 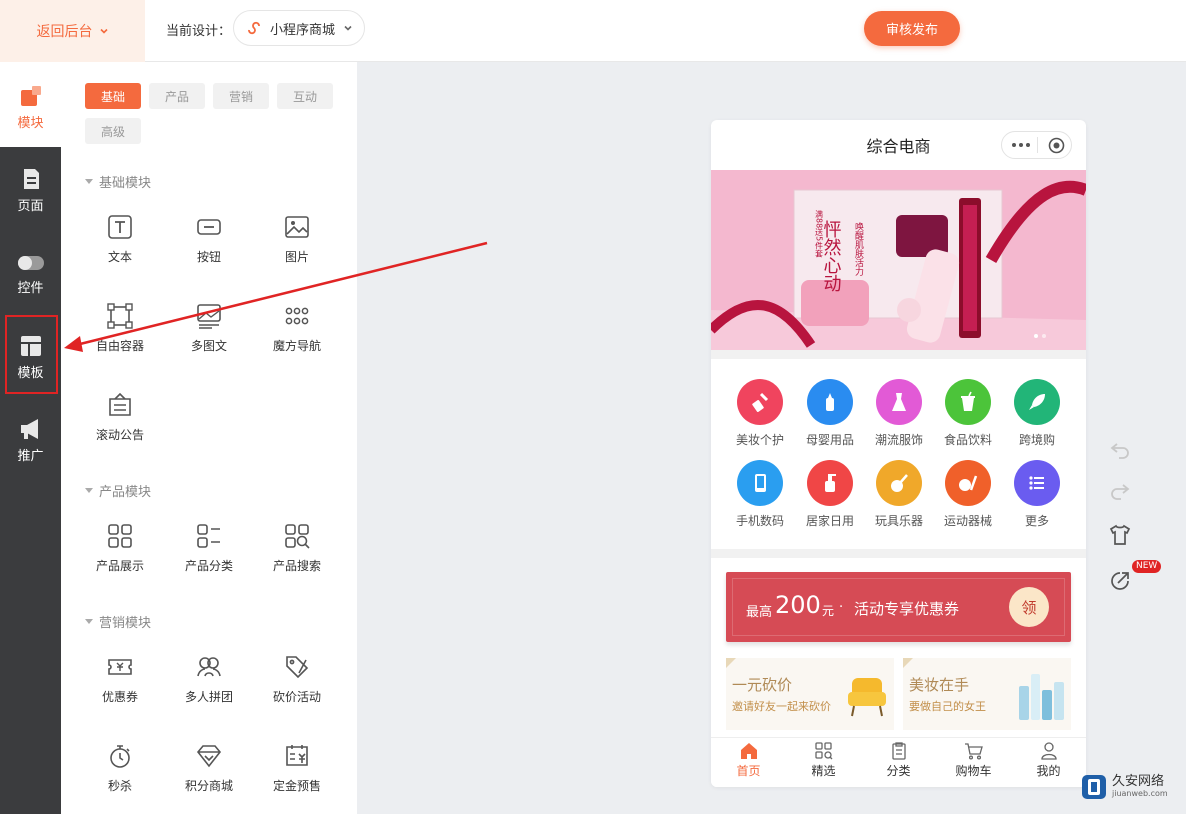 What do you see at coordinates (209, 667) in the screenshot?
I see `group-buy-icon` at bounding box center [209, 667].